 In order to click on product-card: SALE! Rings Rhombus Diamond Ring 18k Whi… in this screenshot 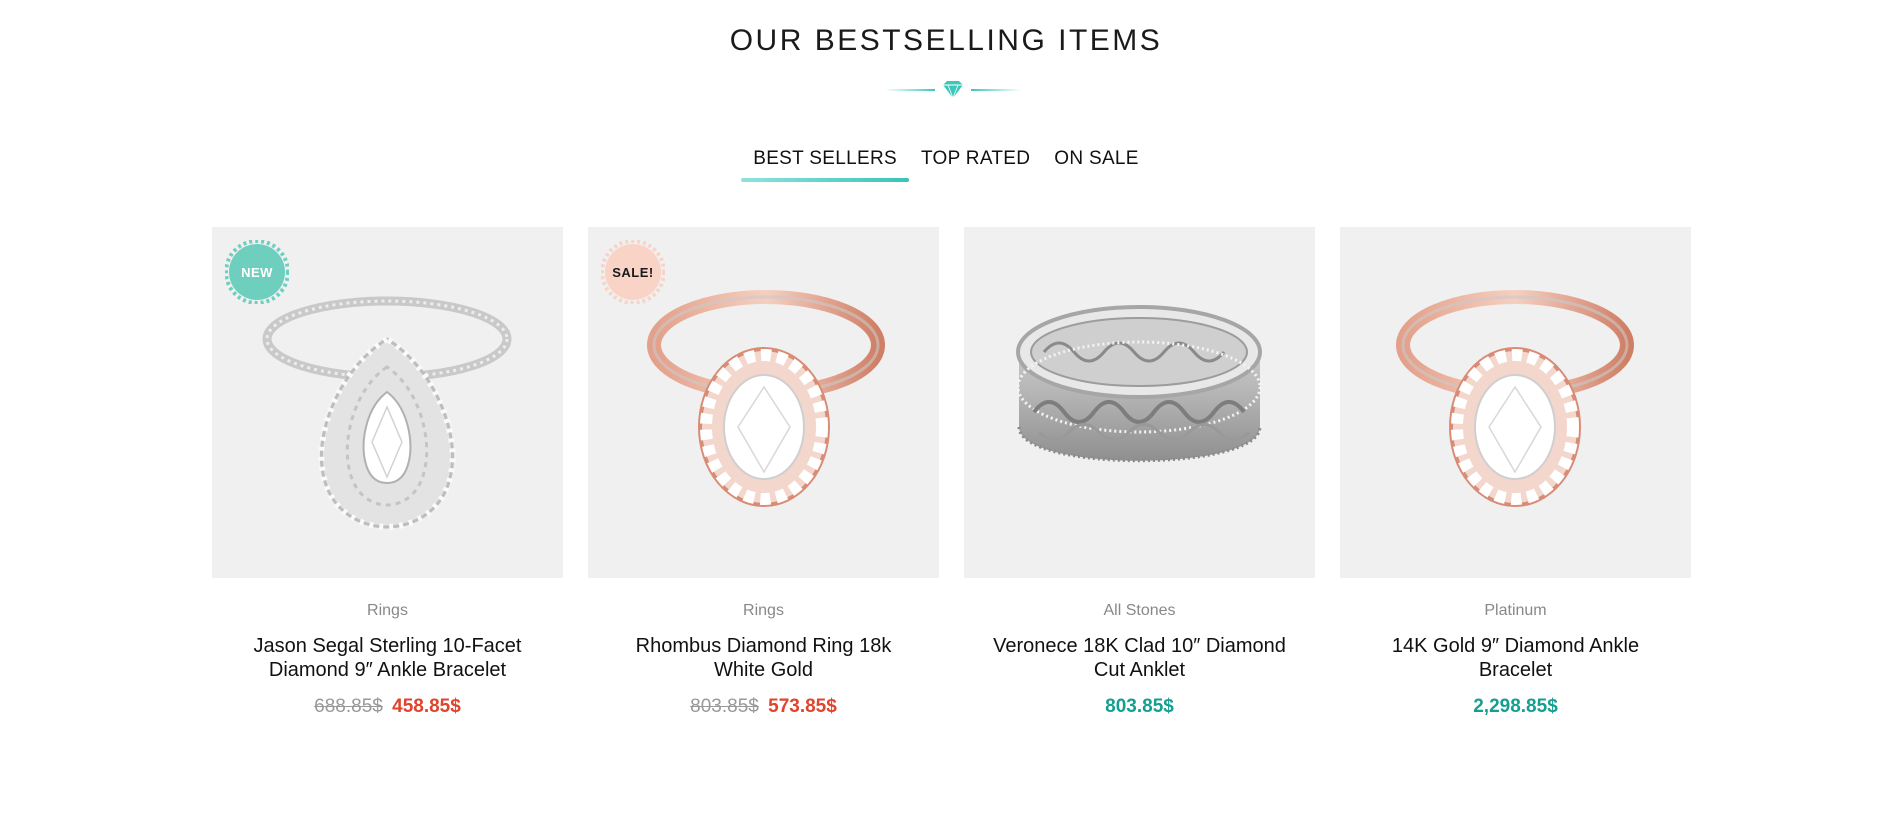, I will do `click(763, 472)`.